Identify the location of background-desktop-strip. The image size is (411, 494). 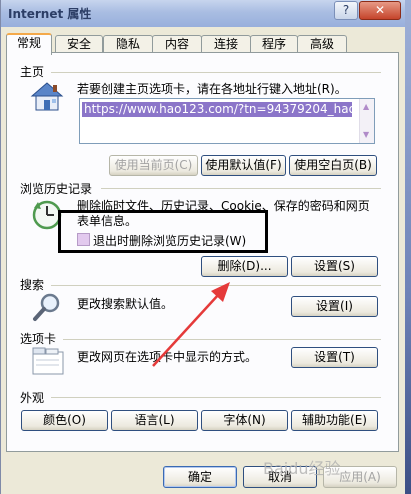
(408, 247).